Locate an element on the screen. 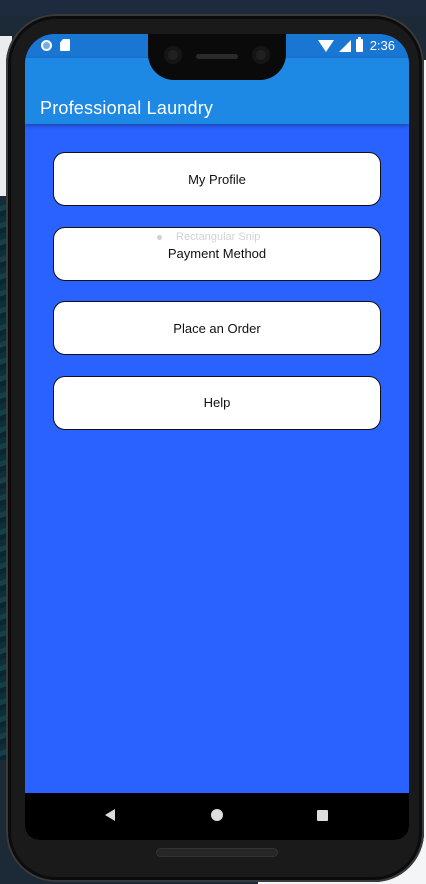  sd-card-icon is located at coordinates (65, 45).